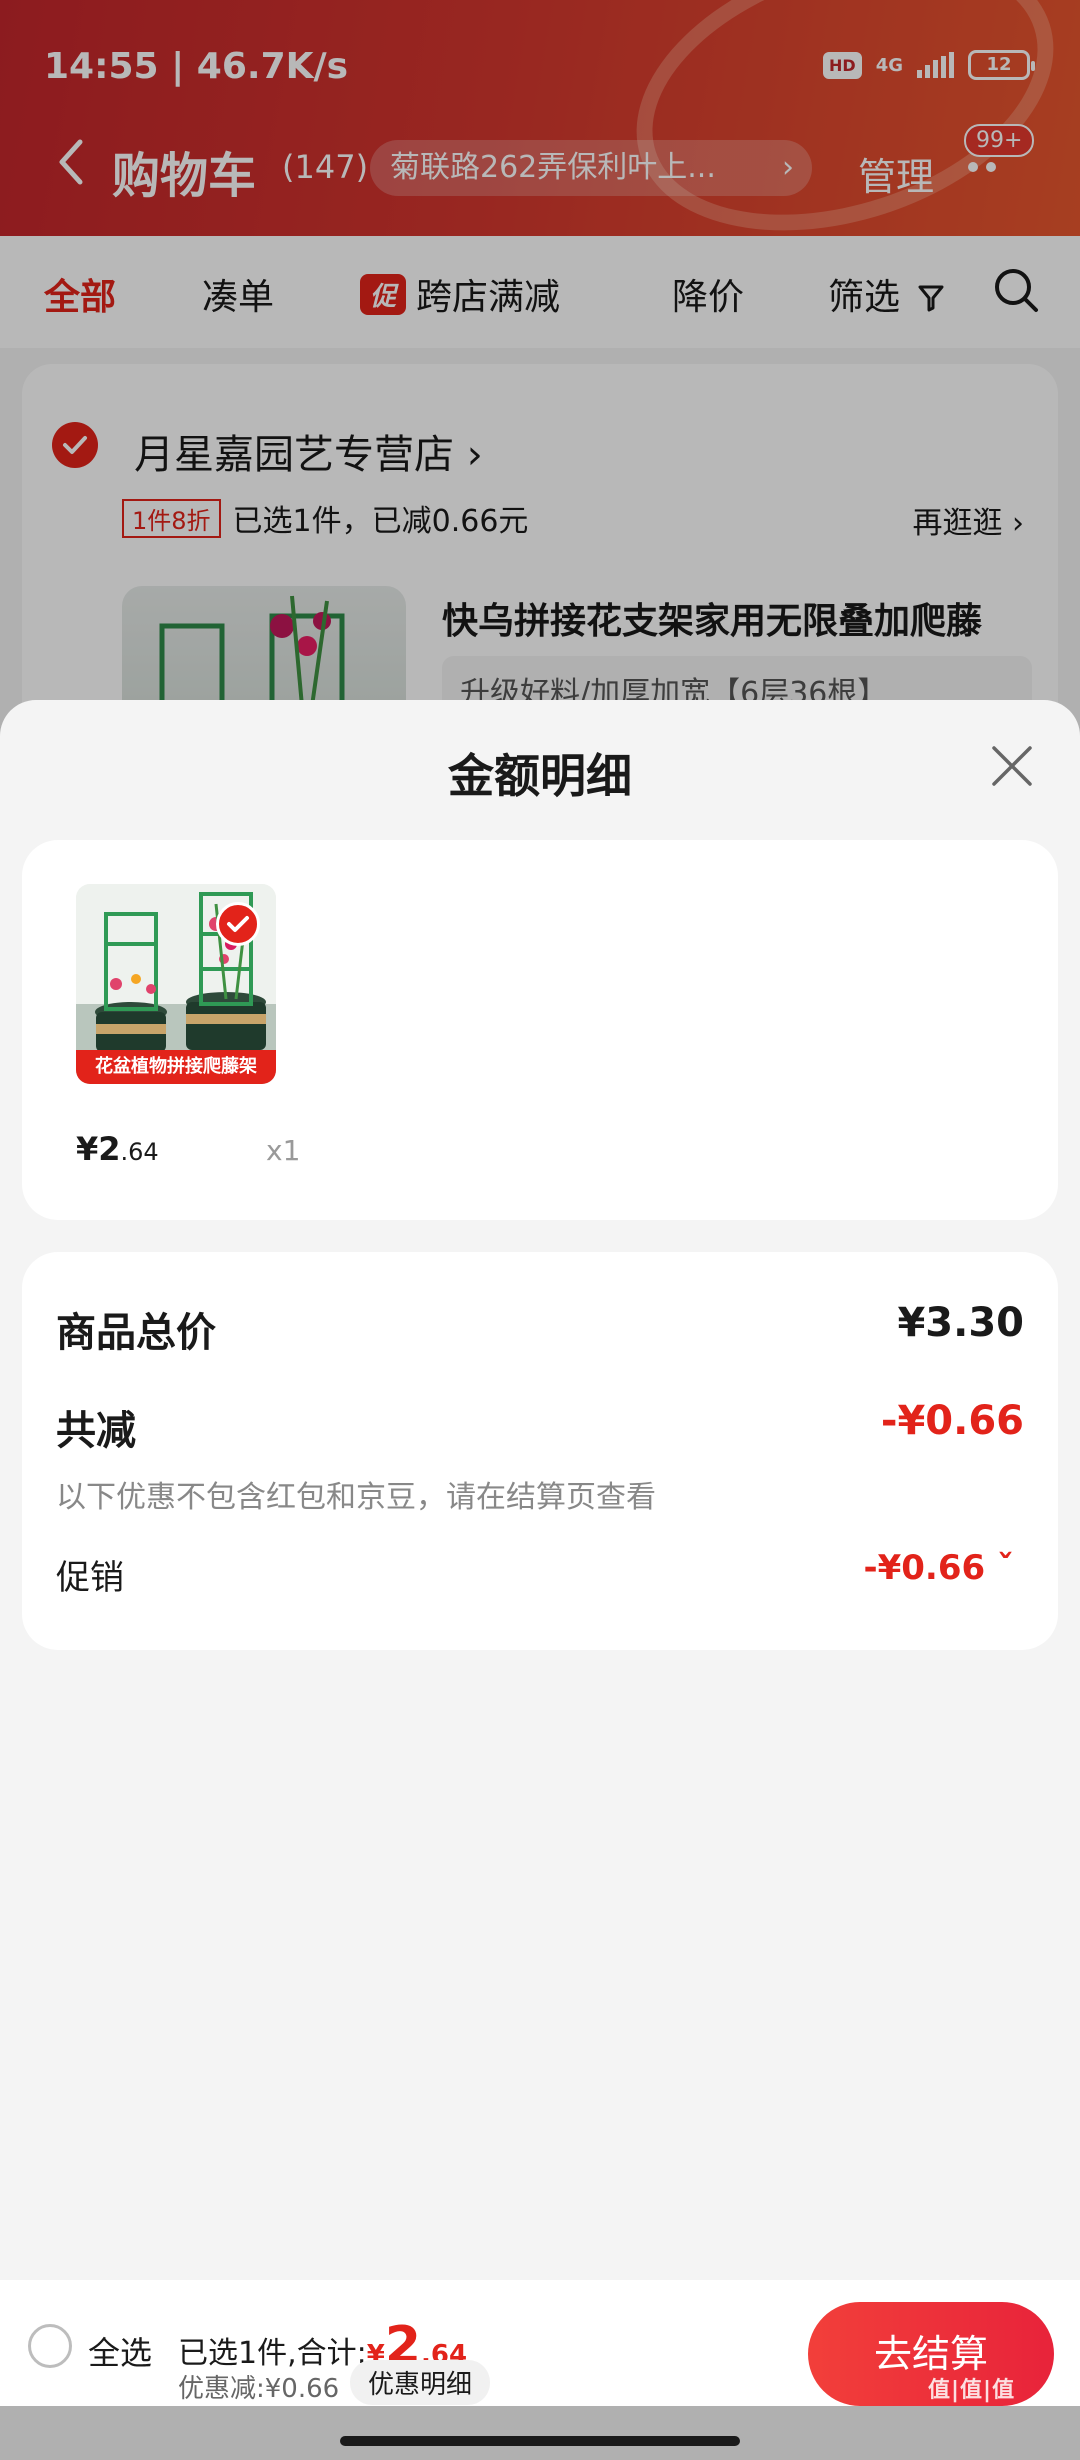 The width and height of the screenshot is (1080, 2460). Describe the element at coordinates (356, 1497) in the screenshot. I see `discount-note: 以下优惠不包含红包和京豆，请在结算页查看` at that location.